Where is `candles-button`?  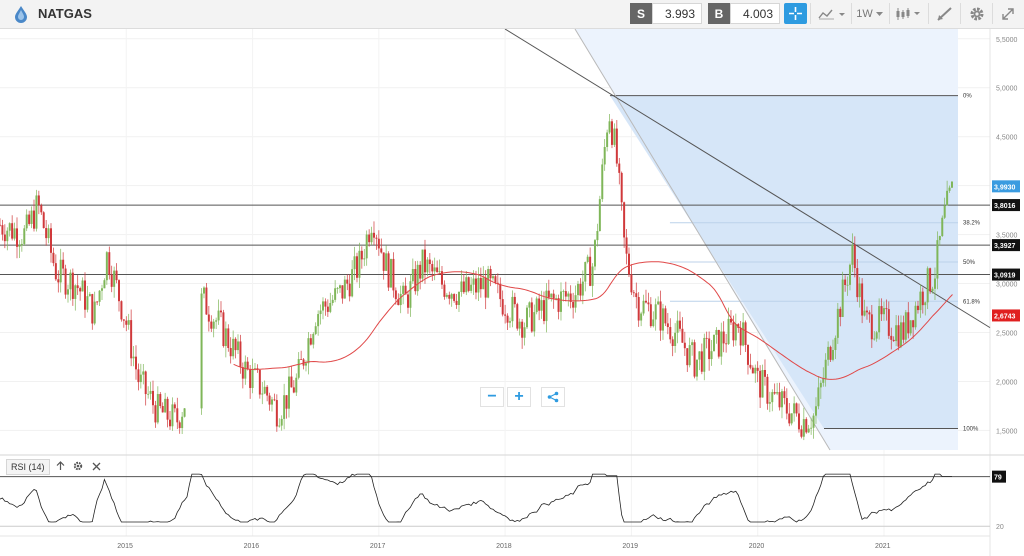
candles-button is located at coordinates (909, 13).